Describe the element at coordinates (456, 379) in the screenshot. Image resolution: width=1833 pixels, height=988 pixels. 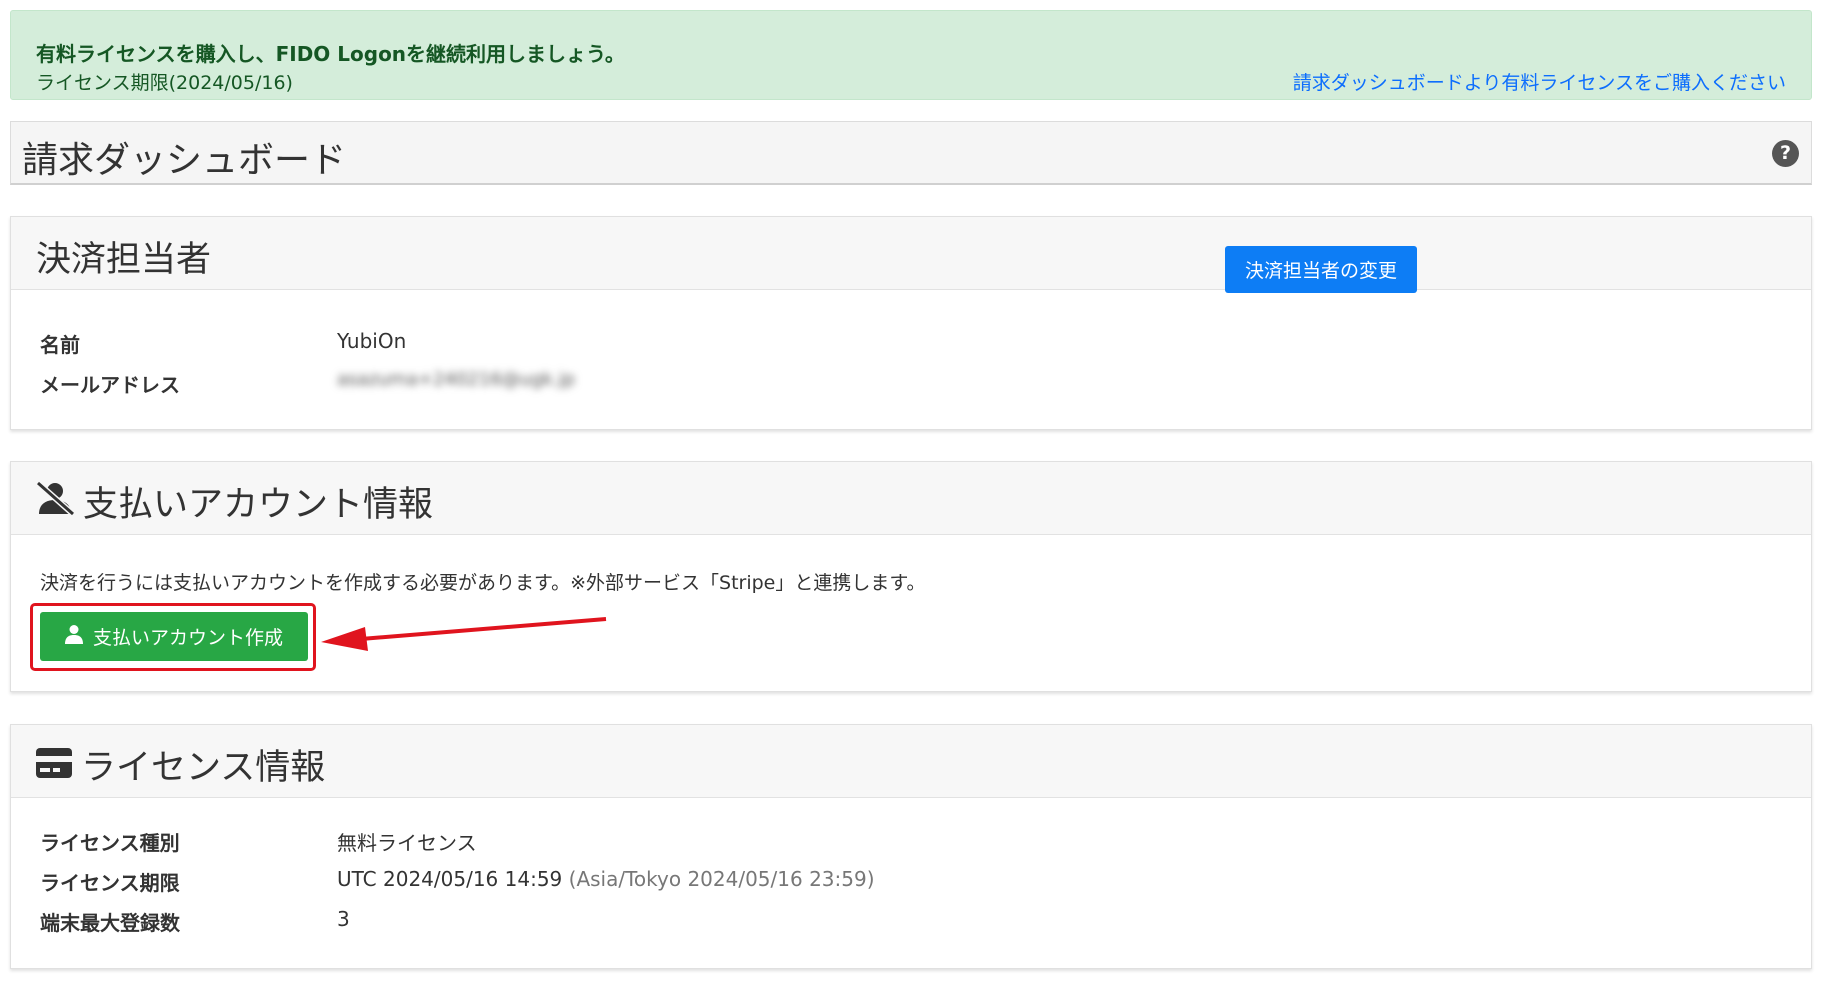
I see `email-value: asazuma+240216@ugk.jp` at that location.